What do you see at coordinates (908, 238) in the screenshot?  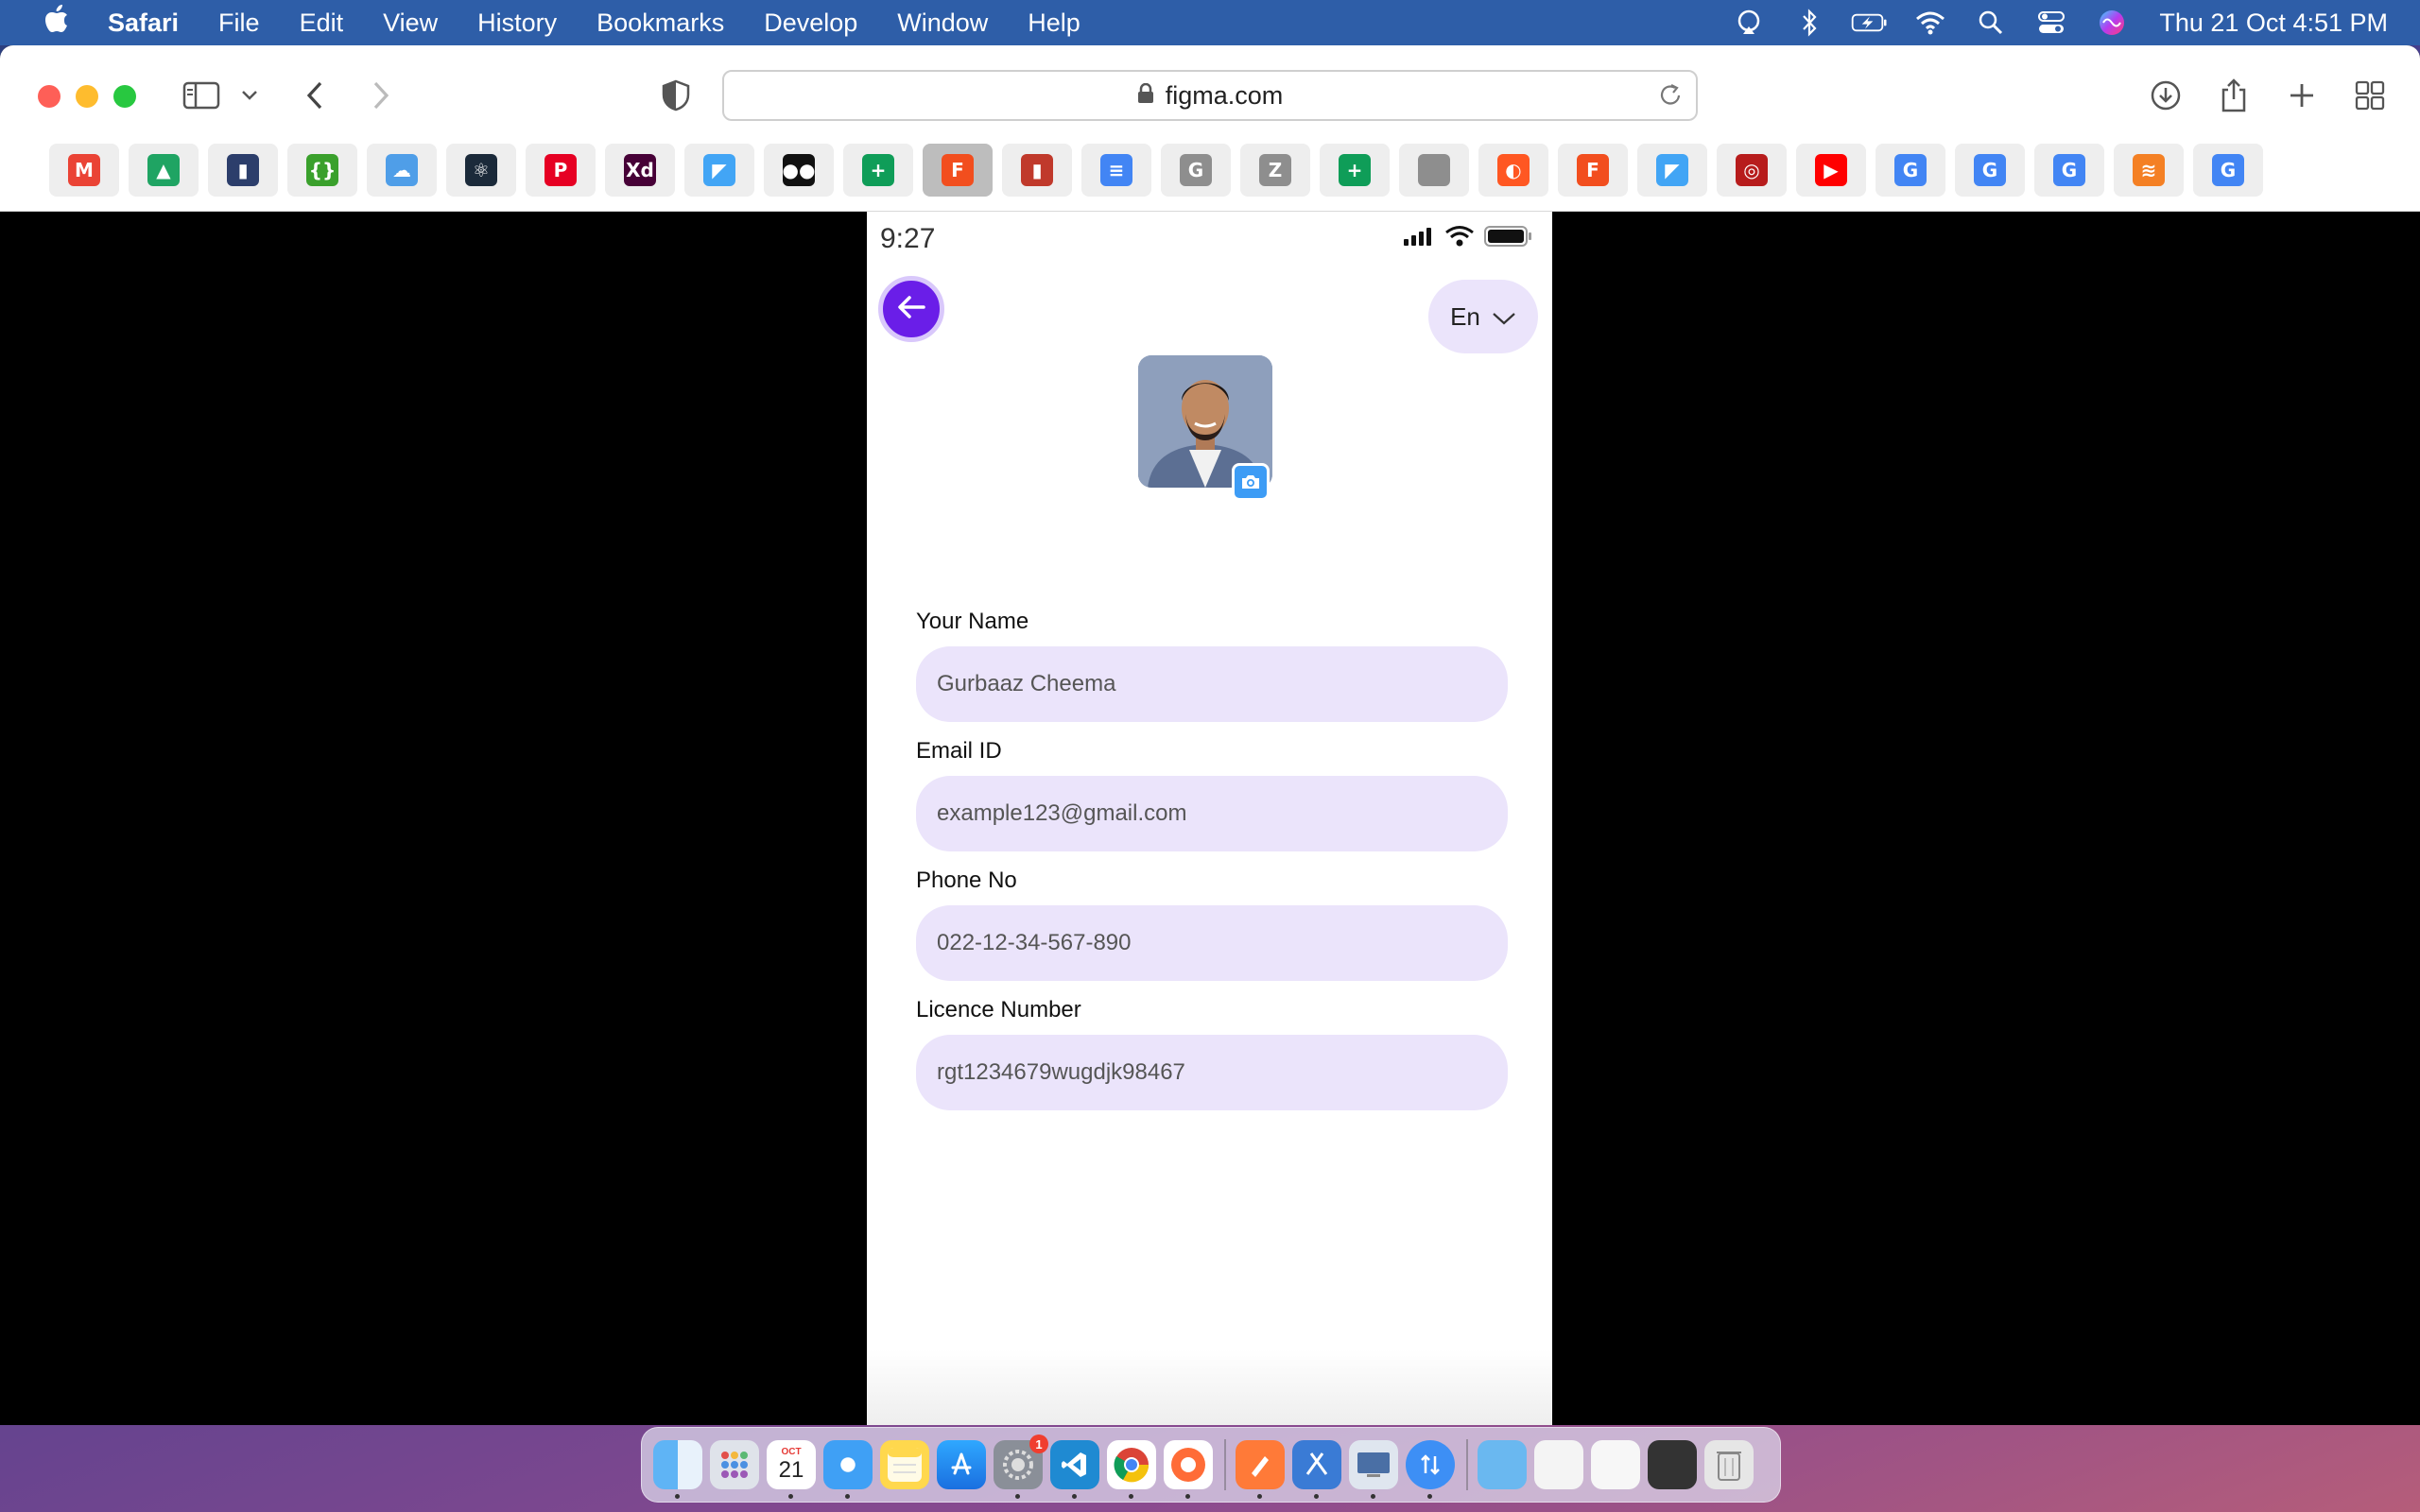 I see `phone-status-time: 9:27` at bounding box center [908, 238].